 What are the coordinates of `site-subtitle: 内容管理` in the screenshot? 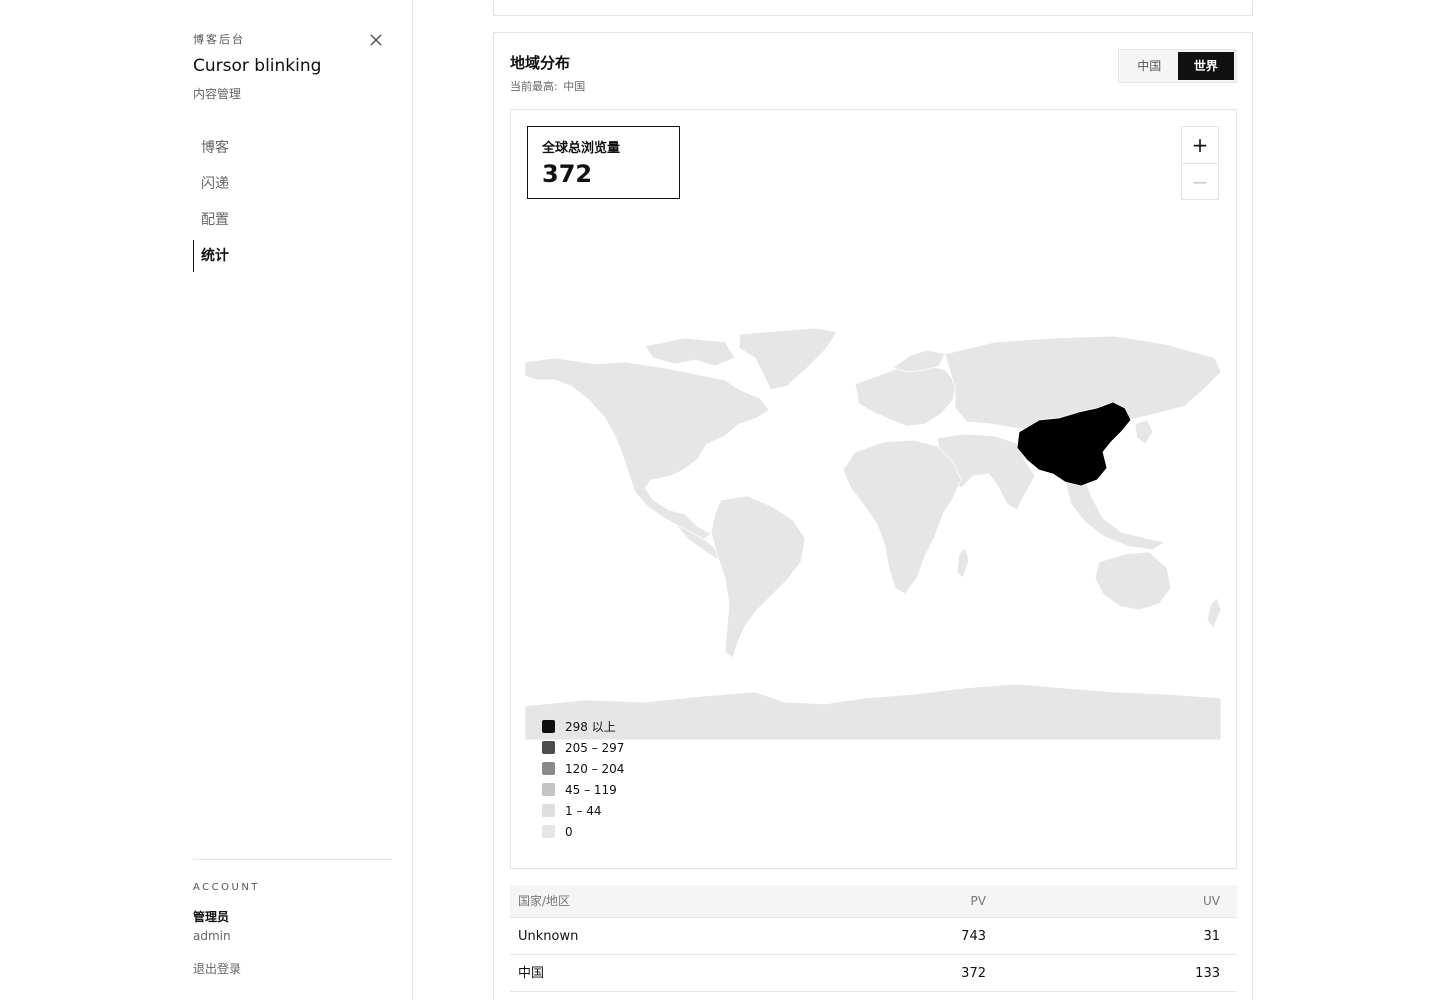 It's located at (217, 94).